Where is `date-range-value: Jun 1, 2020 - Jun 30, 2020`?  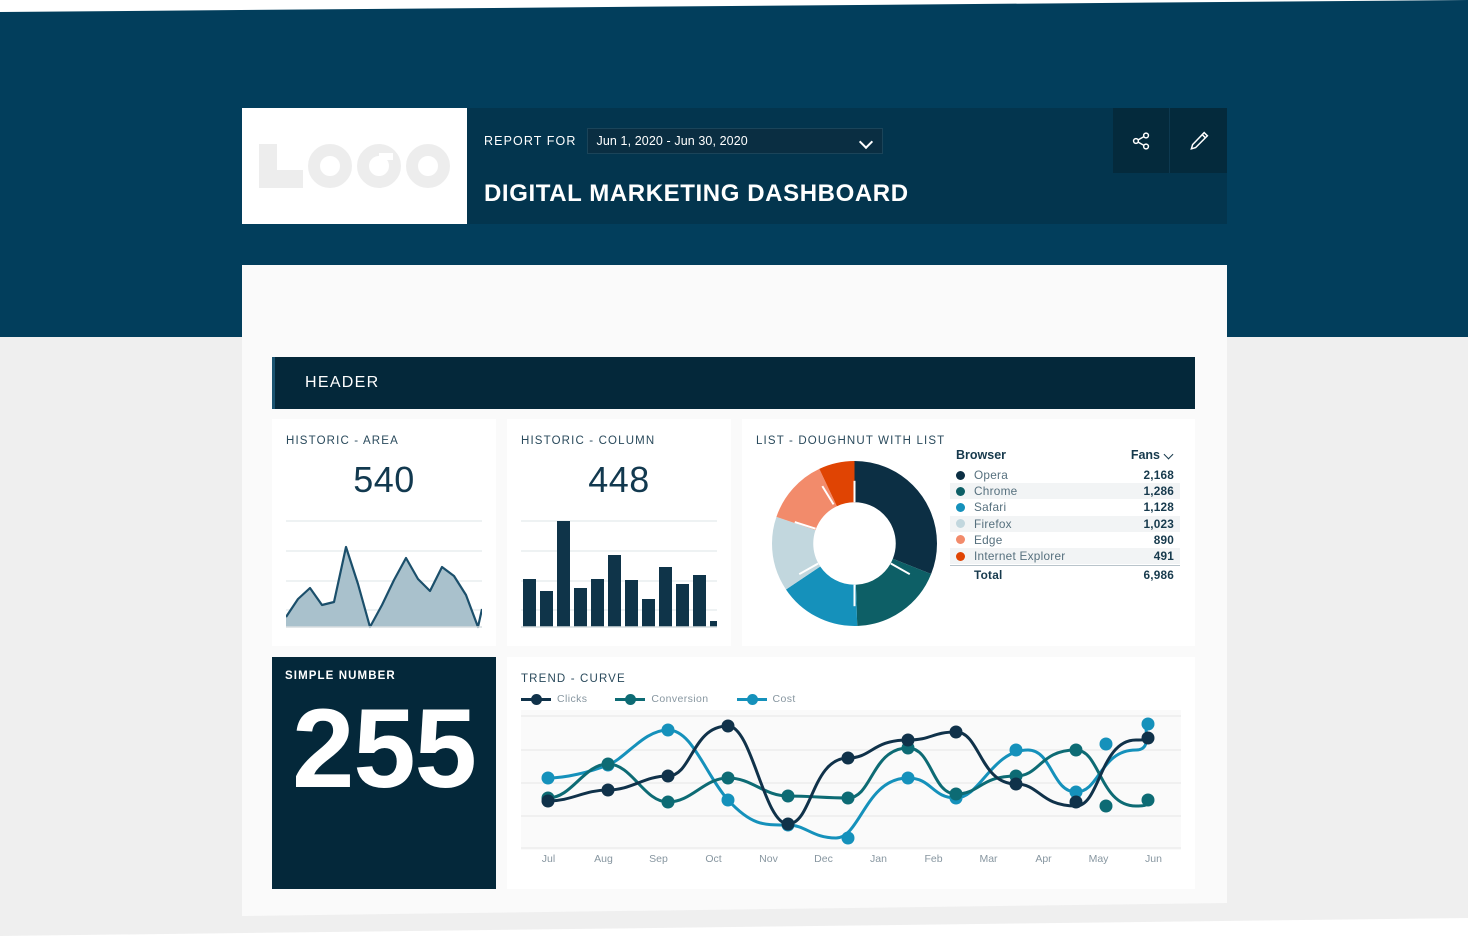 date-range-value: Jun 1, 2020 - Jun 30, 2020 is located at coordinates (672, 141).